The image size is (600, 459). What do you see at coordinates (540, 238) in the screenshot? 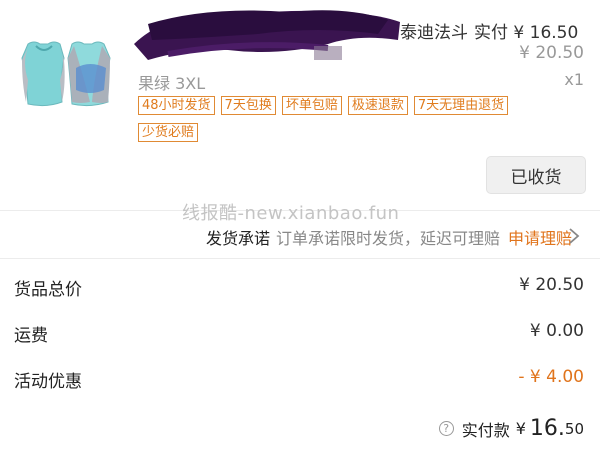
I see `claim-link: 申请理赔` at bounding box center [540, 238].